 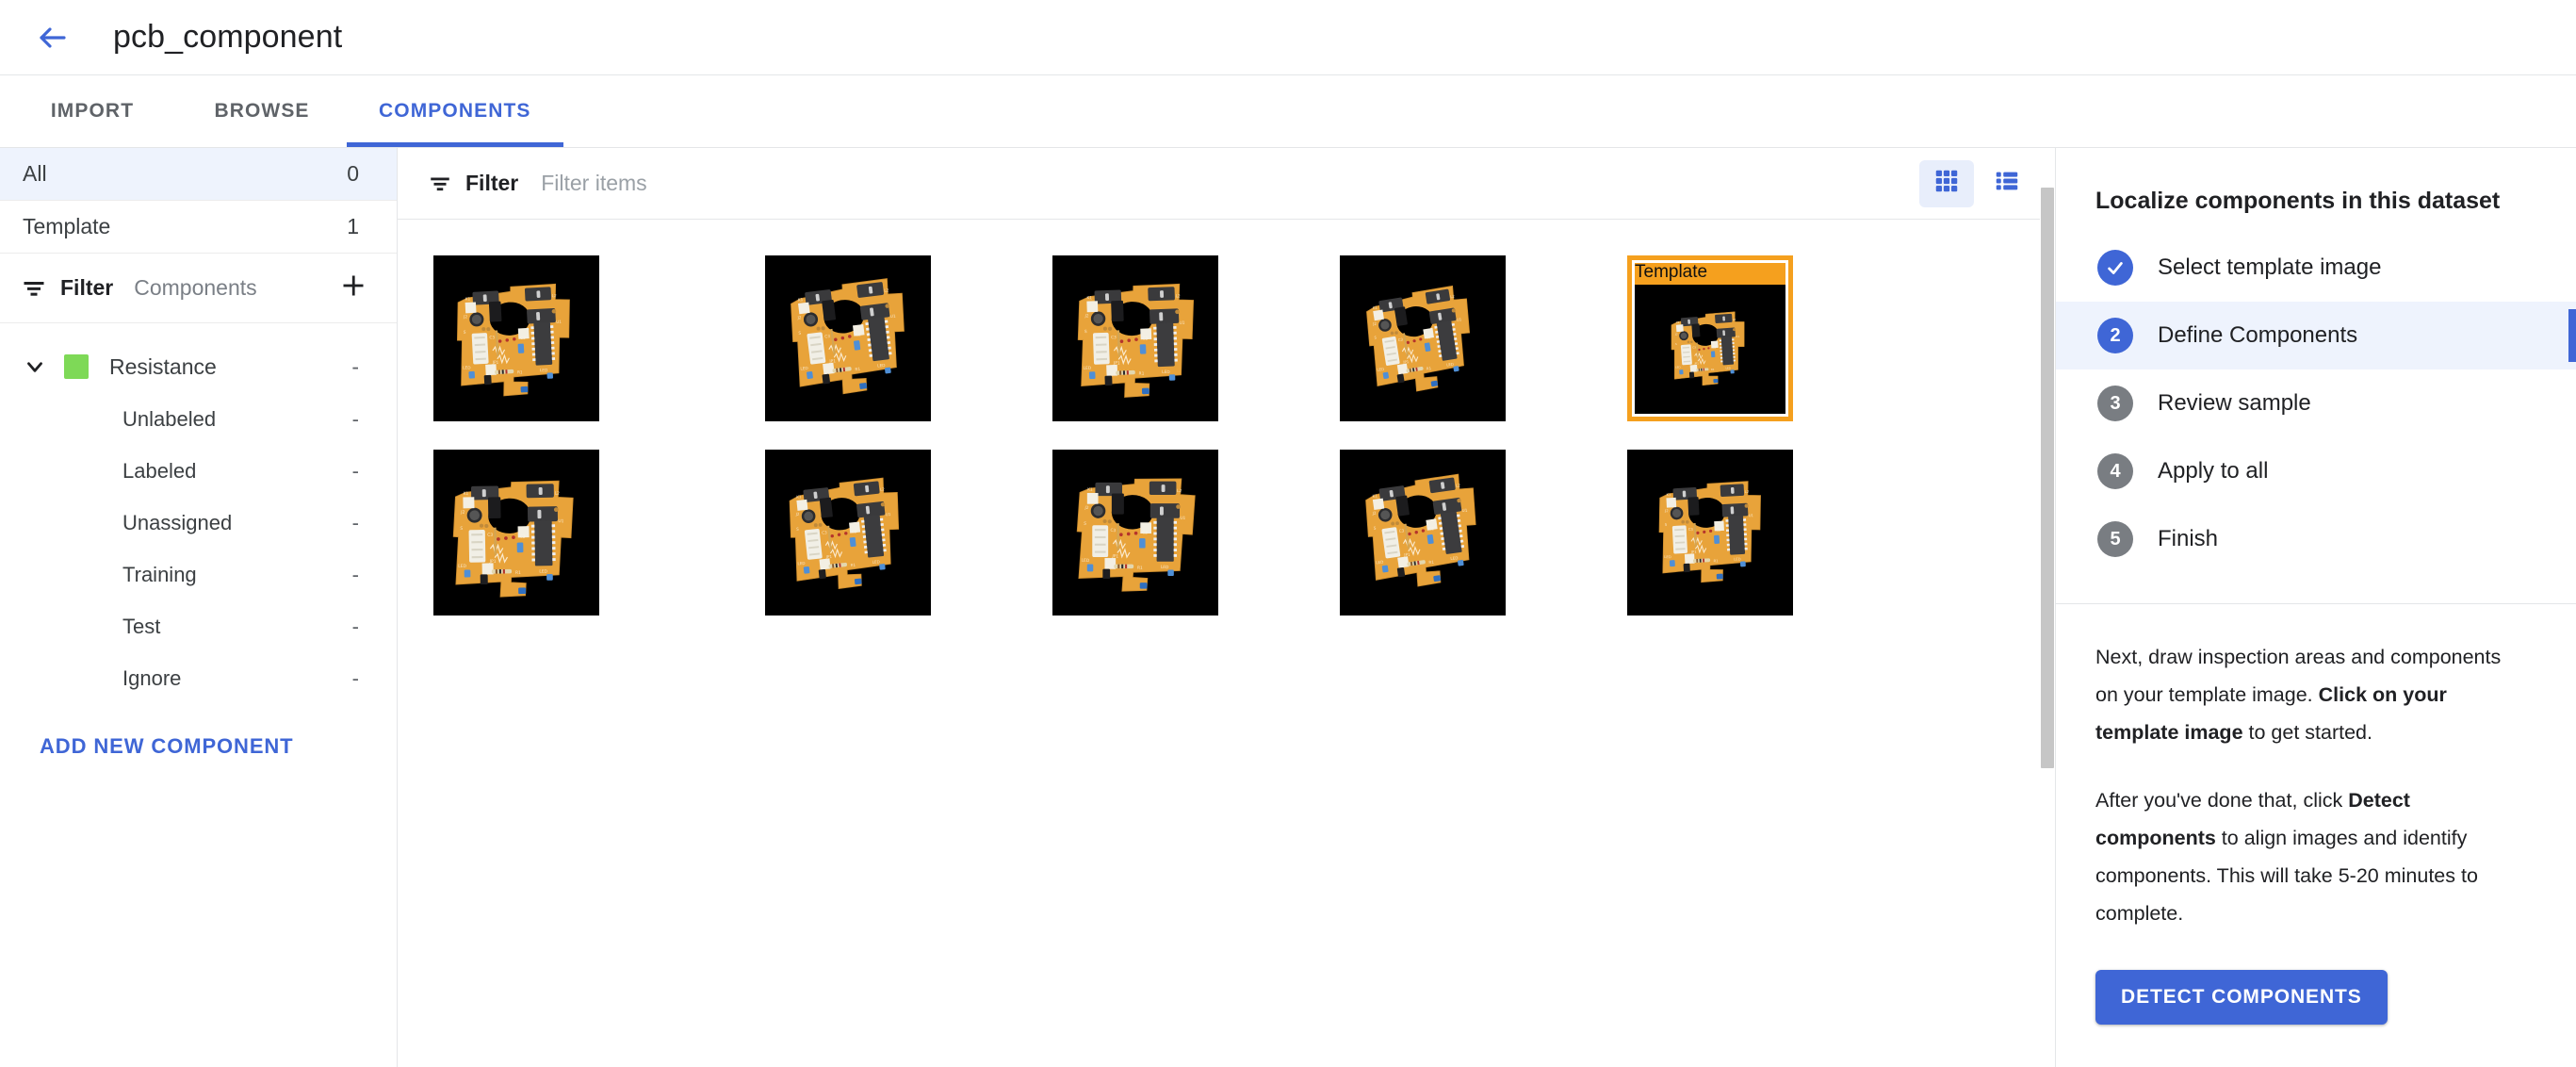 What do you see at coordinates (198, 746) in the screenshot?
I see `add-new-component-button: ADD NEW COMPONENT` at bounding box center [198, 746].